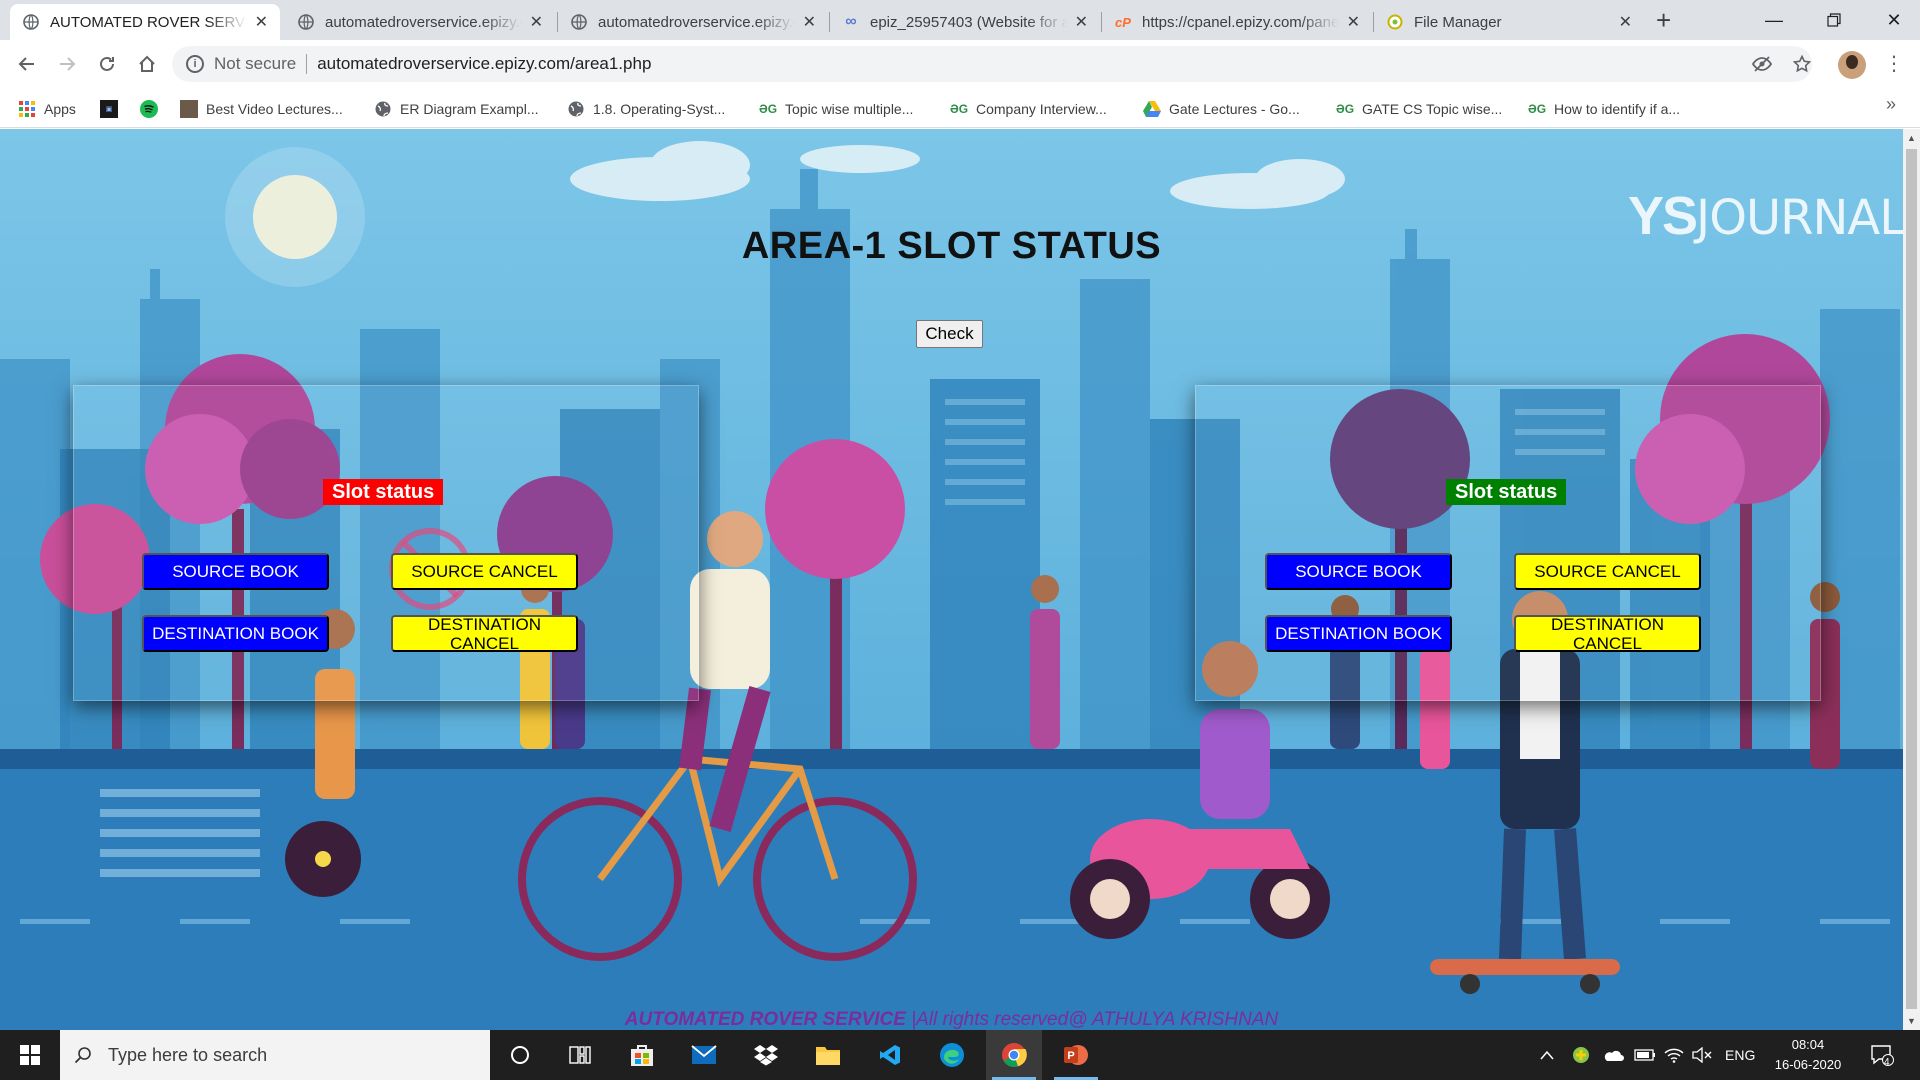 This screenshot has height=1080, width=1920. What do you see at coordinates (1892, 20) in the screenshot?
I see `close-window-icon: ✕` at bounding box center [1892, 20].